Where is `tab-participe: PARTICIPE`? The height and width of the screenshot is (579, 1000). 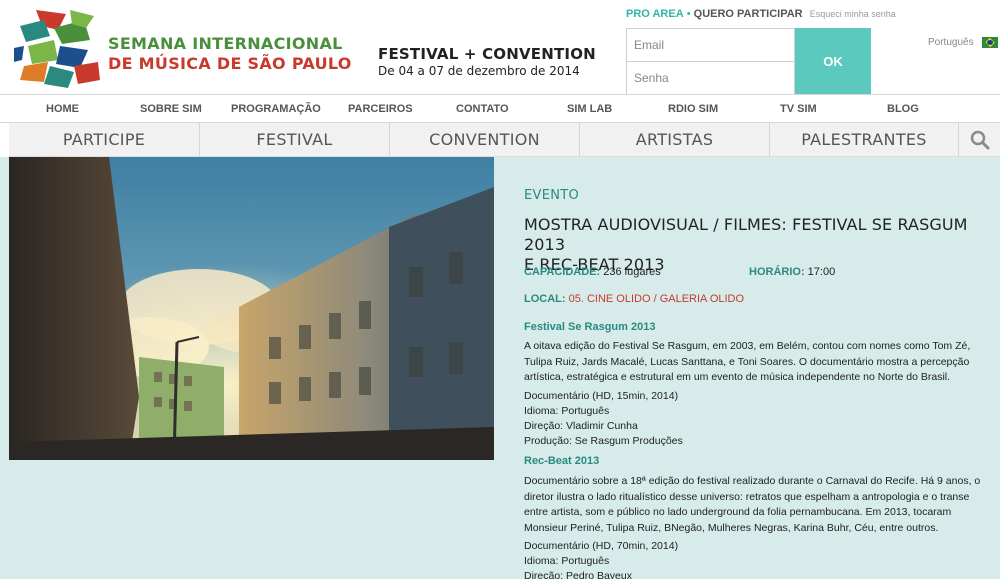
tab-participe: PARTICIPE is located at coordinates (104, 140).